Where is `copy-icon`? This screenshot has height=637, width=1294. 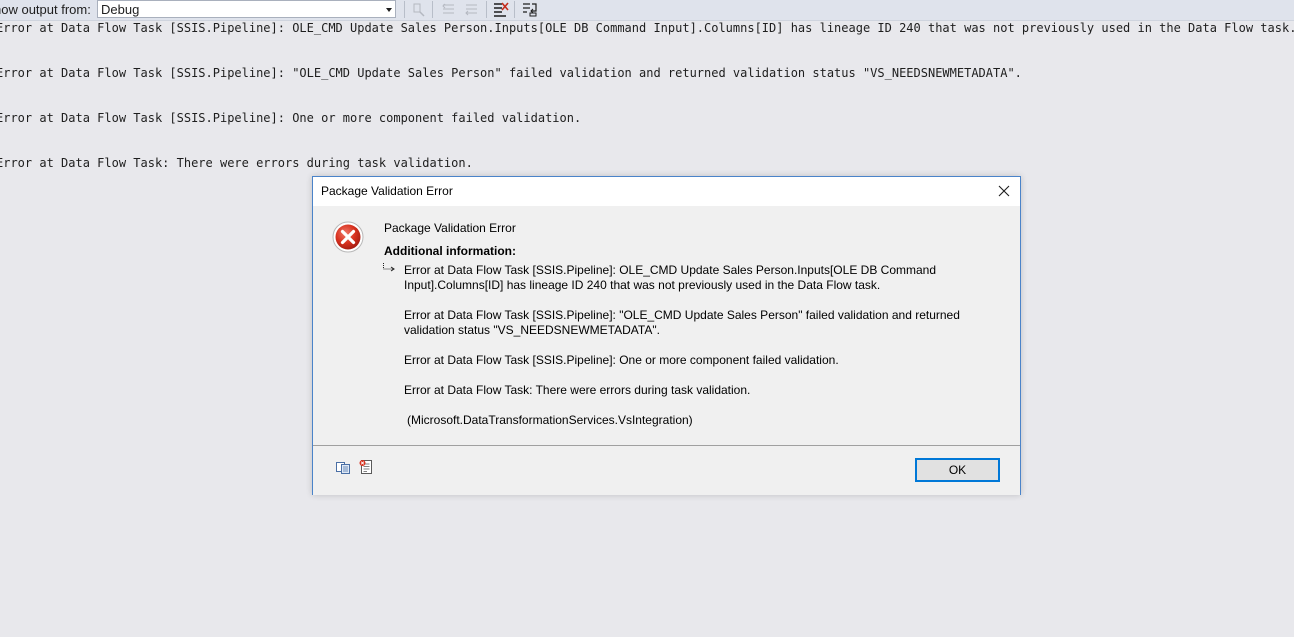
copy-icon is located at coordinates (343, 468).